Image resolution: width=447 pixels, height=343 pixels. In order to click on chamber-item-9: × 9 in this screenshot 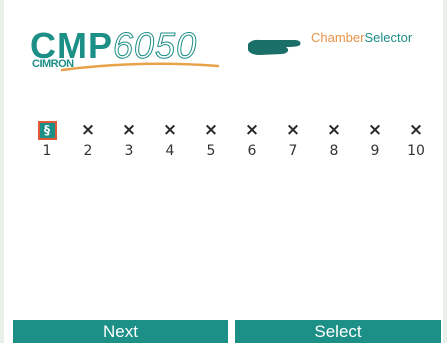, I will do `click(375, 144)`.